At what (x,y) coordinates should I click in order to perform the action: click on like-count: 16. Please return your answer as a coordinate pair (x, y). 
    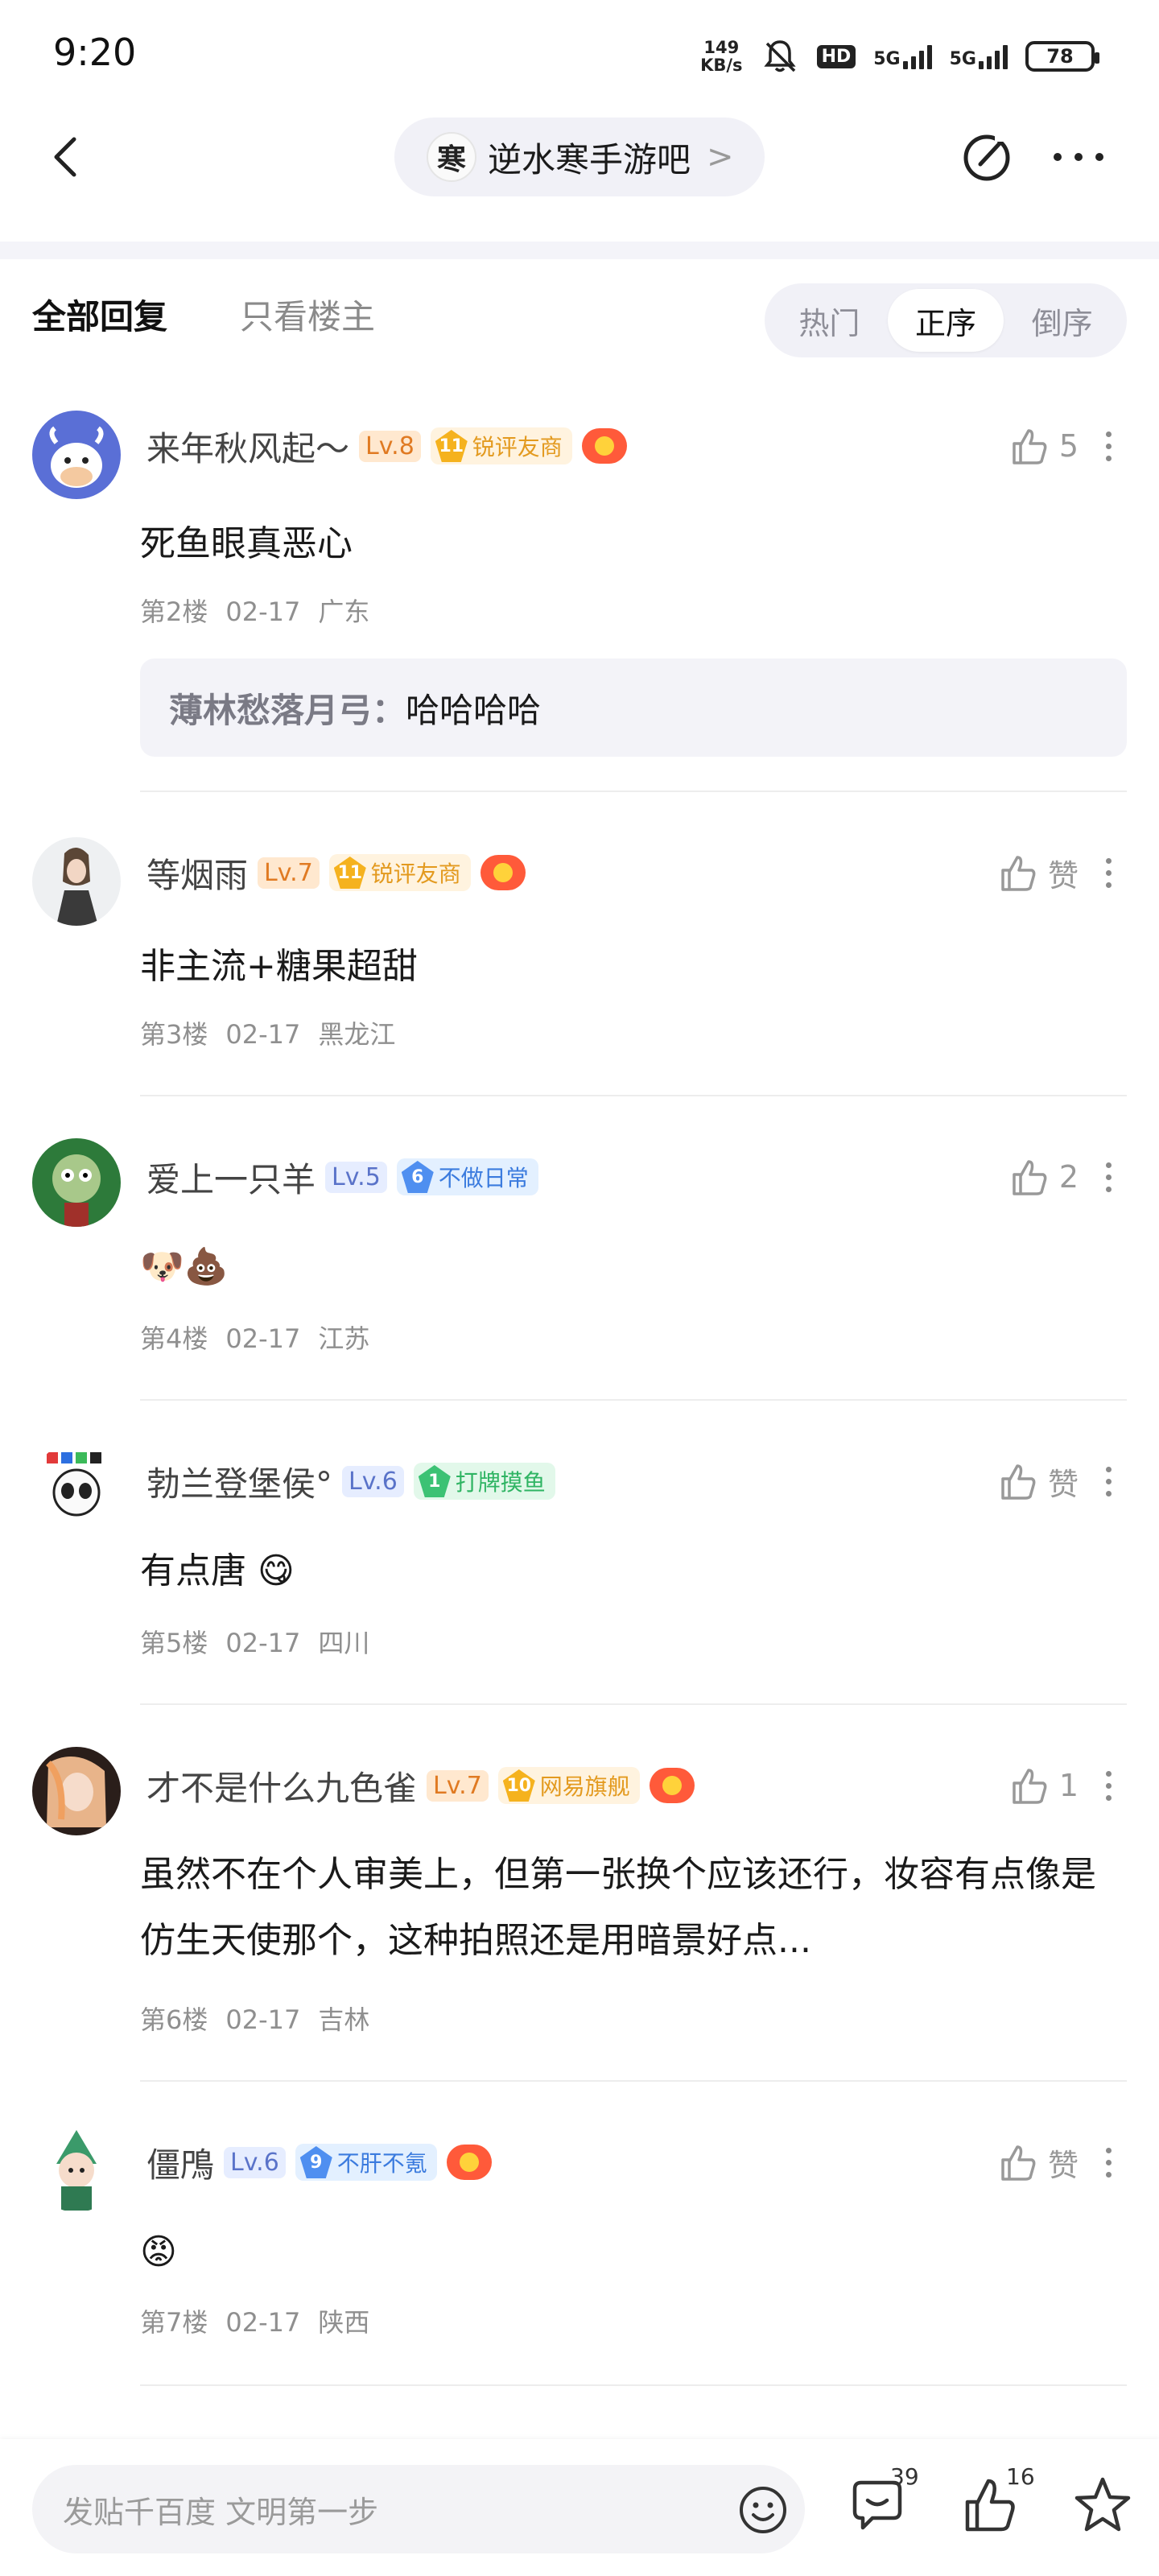
    Looking at the image, I should click on (1020, 2476).